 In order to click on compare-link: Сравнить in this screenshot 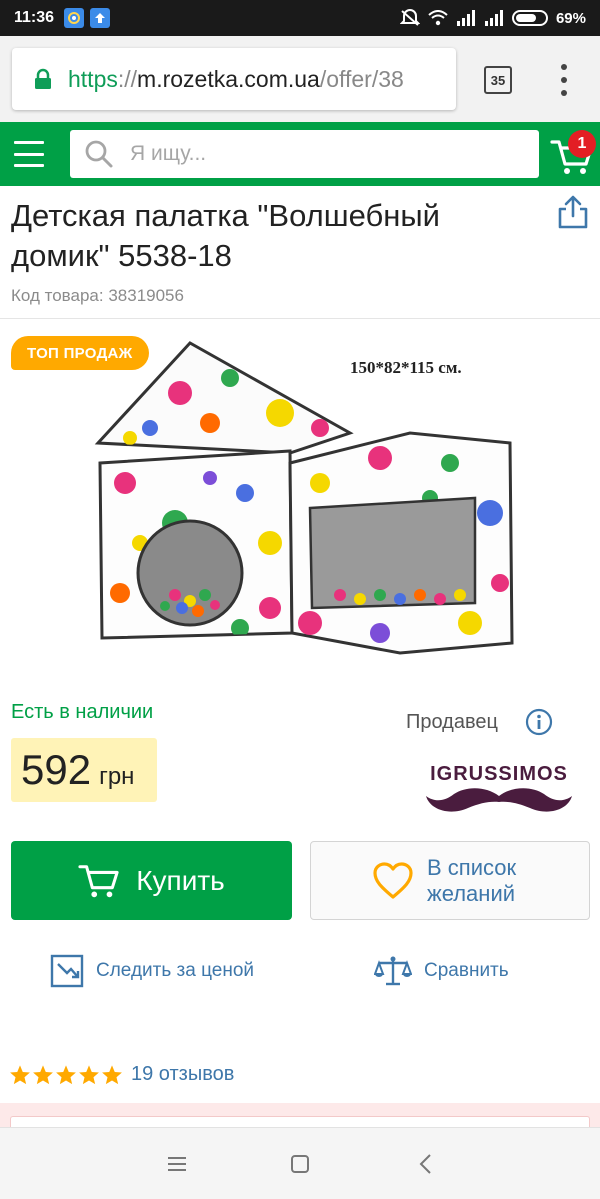, I will do `click(441, 971)`.